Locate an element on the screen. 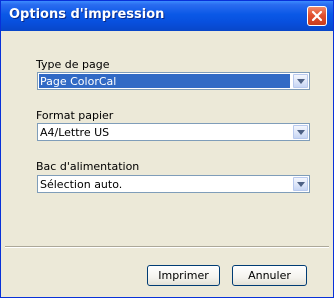 The width and height of the screenshot is (334, 298). paper-tray-select: Sélection auto. is located at coordinates (173, 184).